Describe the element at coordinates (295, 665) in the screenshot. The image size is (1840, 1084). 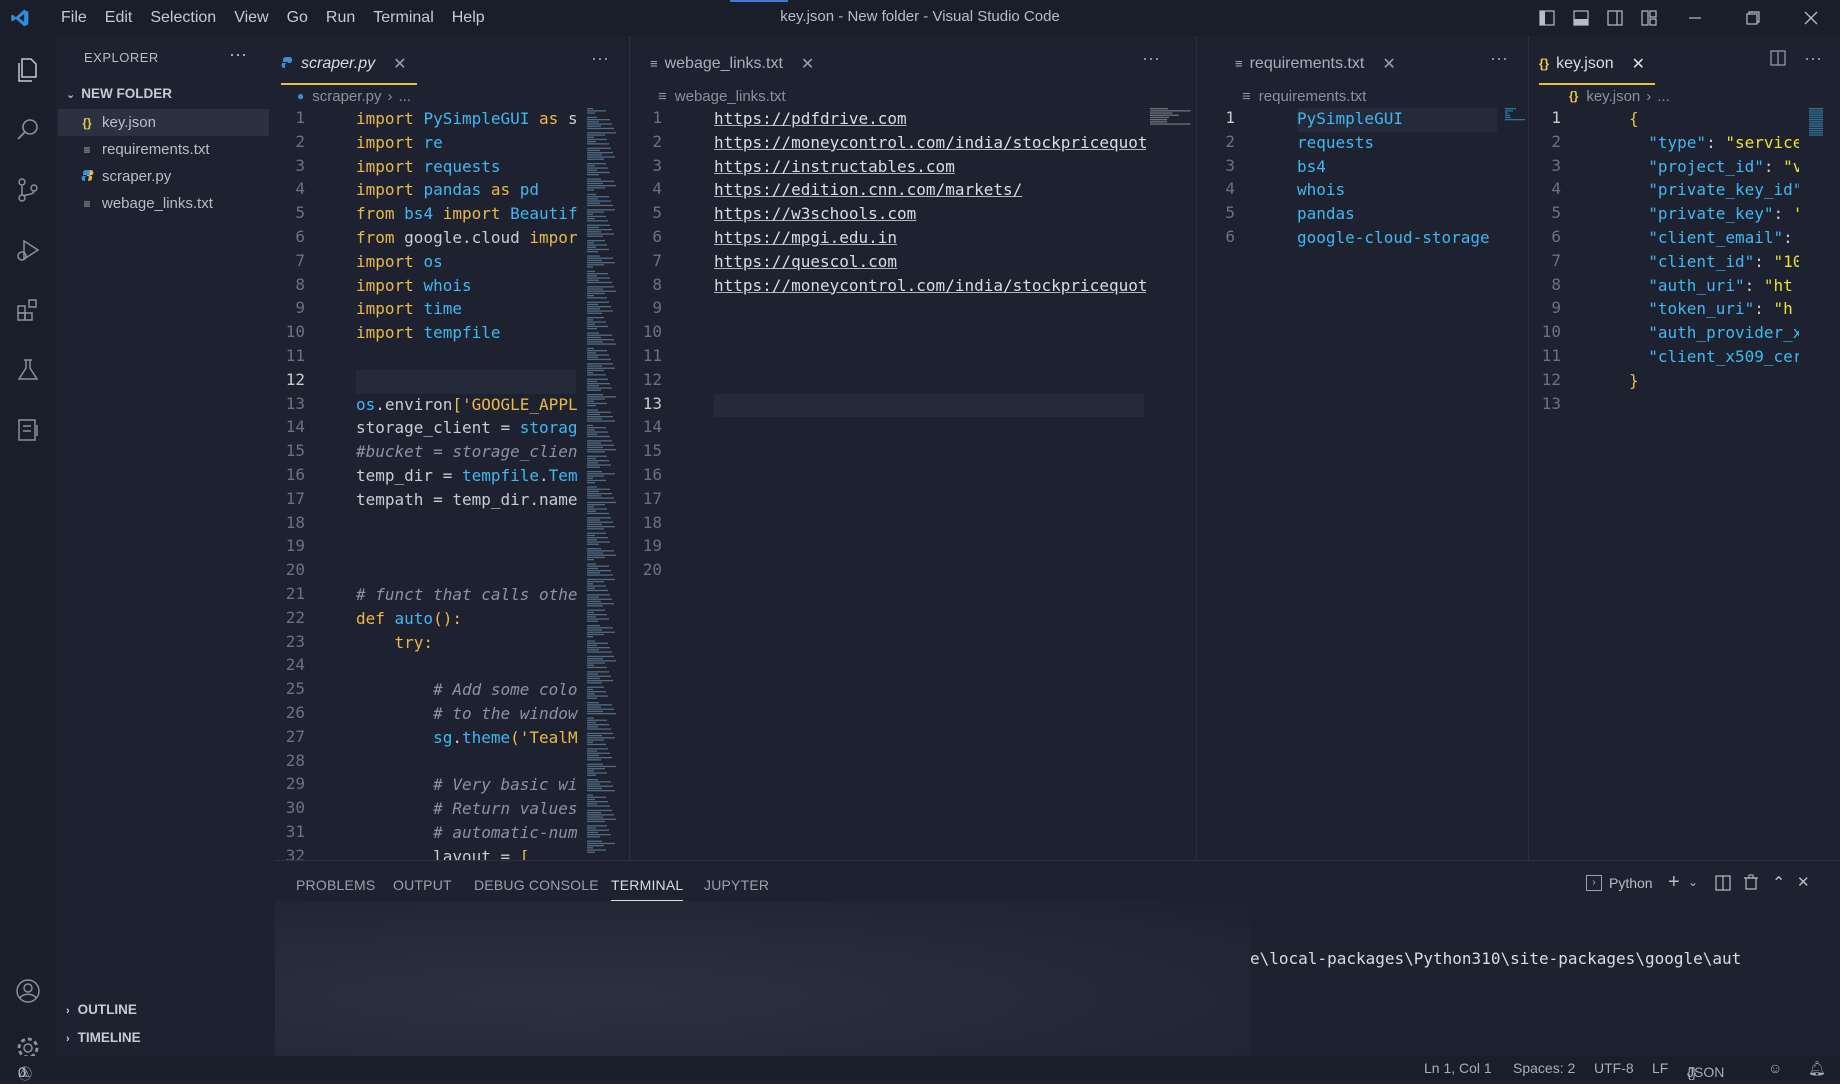
I see `line-number: 24` at that location.